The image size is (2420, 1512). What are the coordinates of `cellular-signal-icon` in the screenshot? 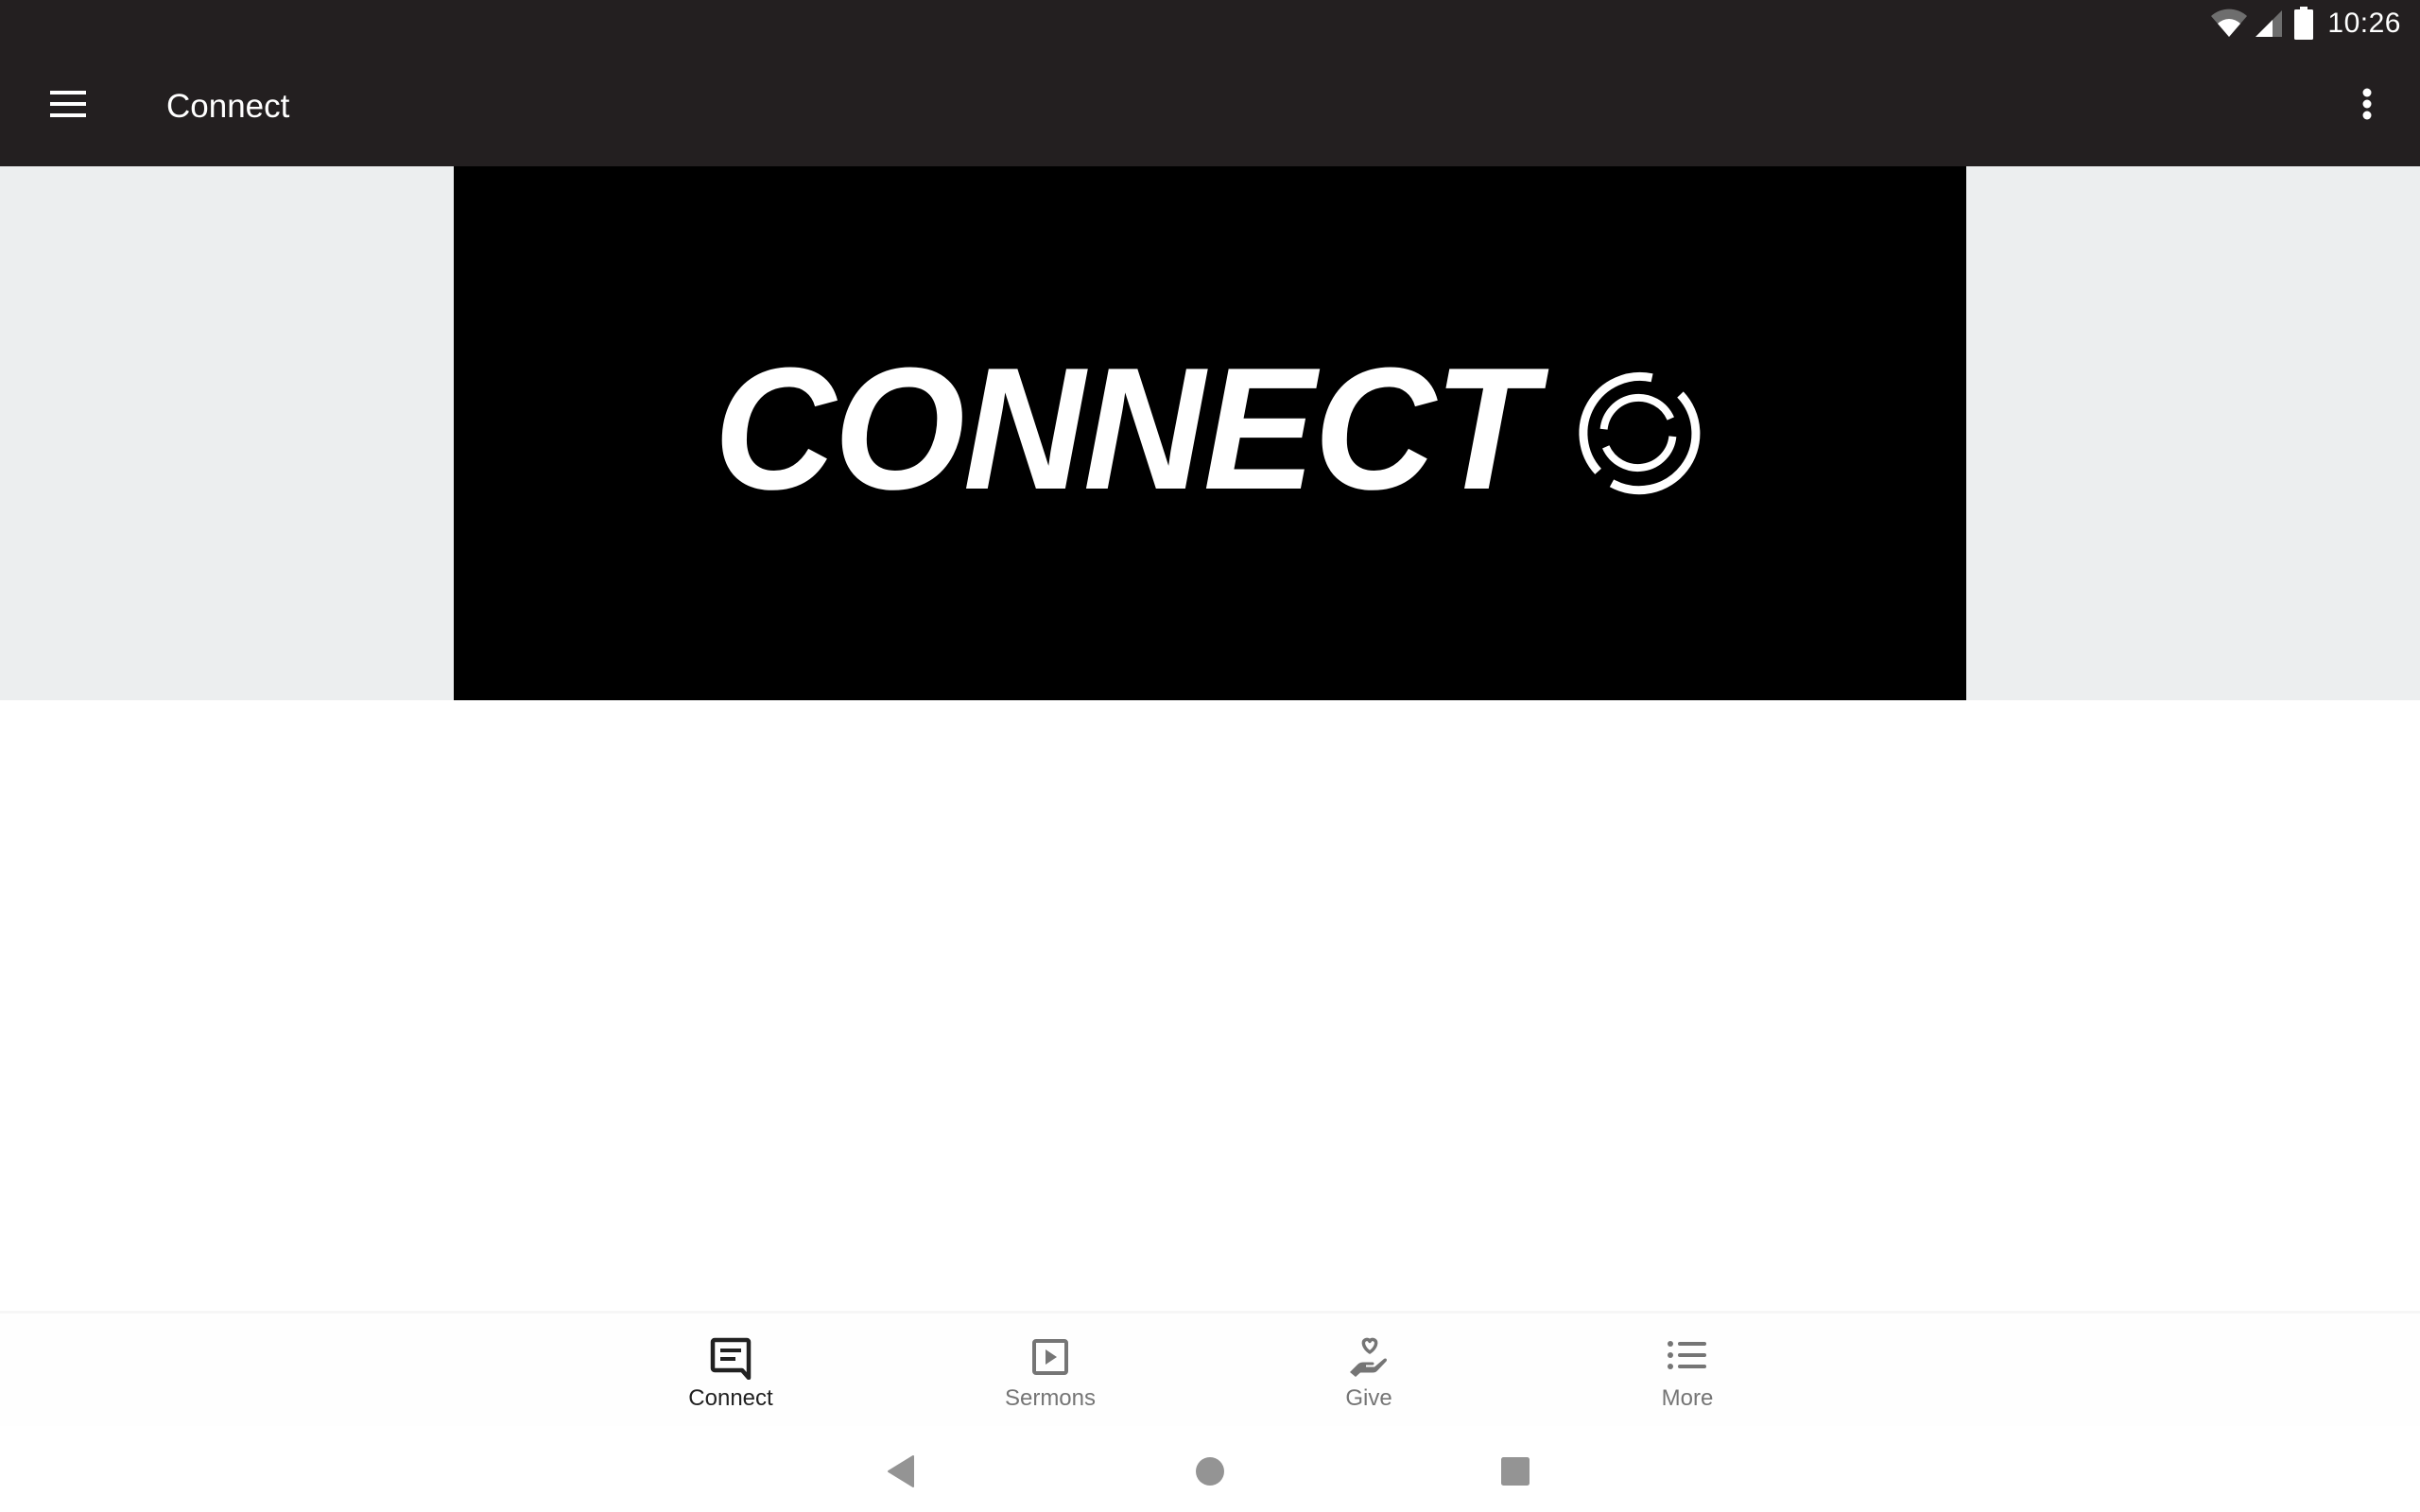 It's located at (2269, 24).